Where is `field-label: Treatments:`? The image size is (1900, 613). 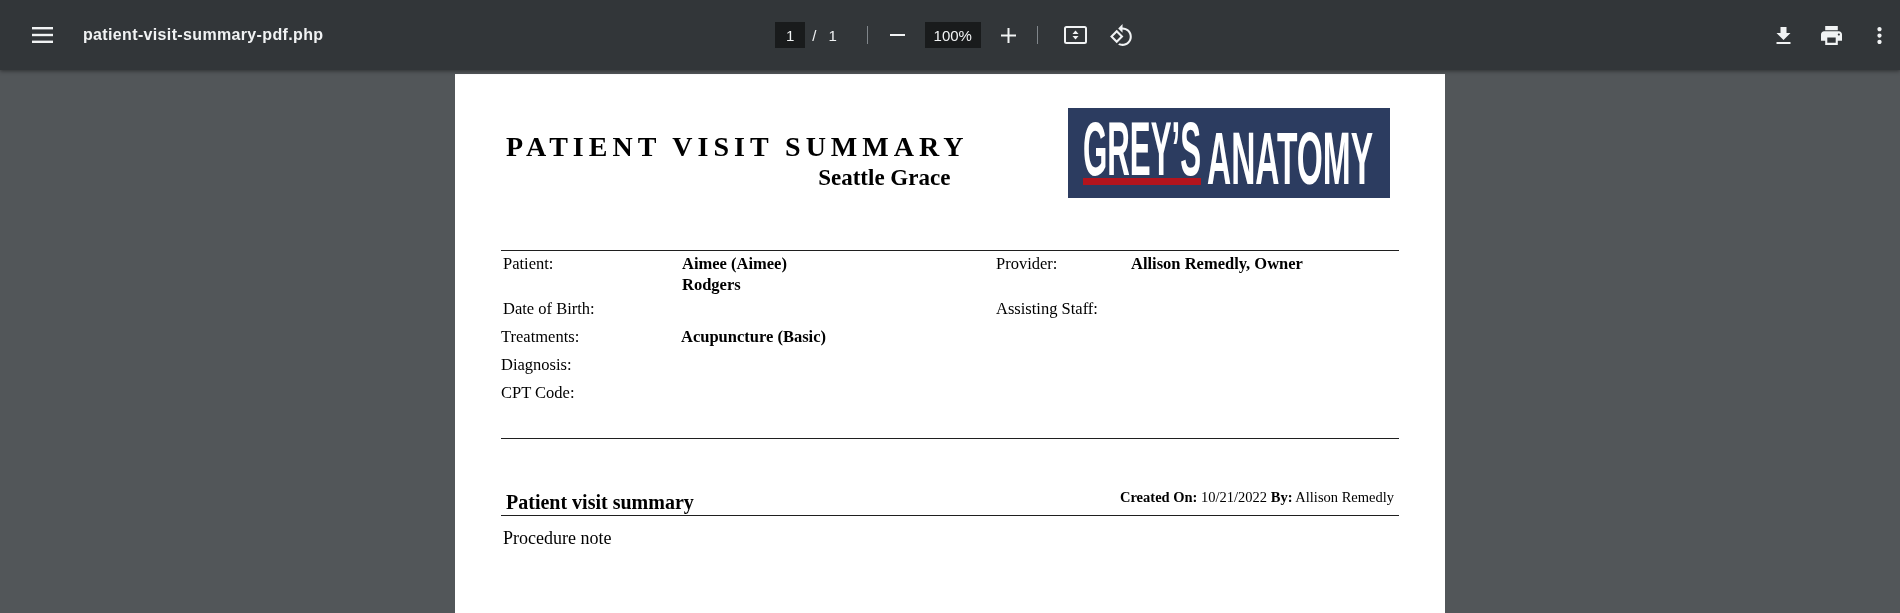
field-label: Treatments: is located at coordinates (540, 336).